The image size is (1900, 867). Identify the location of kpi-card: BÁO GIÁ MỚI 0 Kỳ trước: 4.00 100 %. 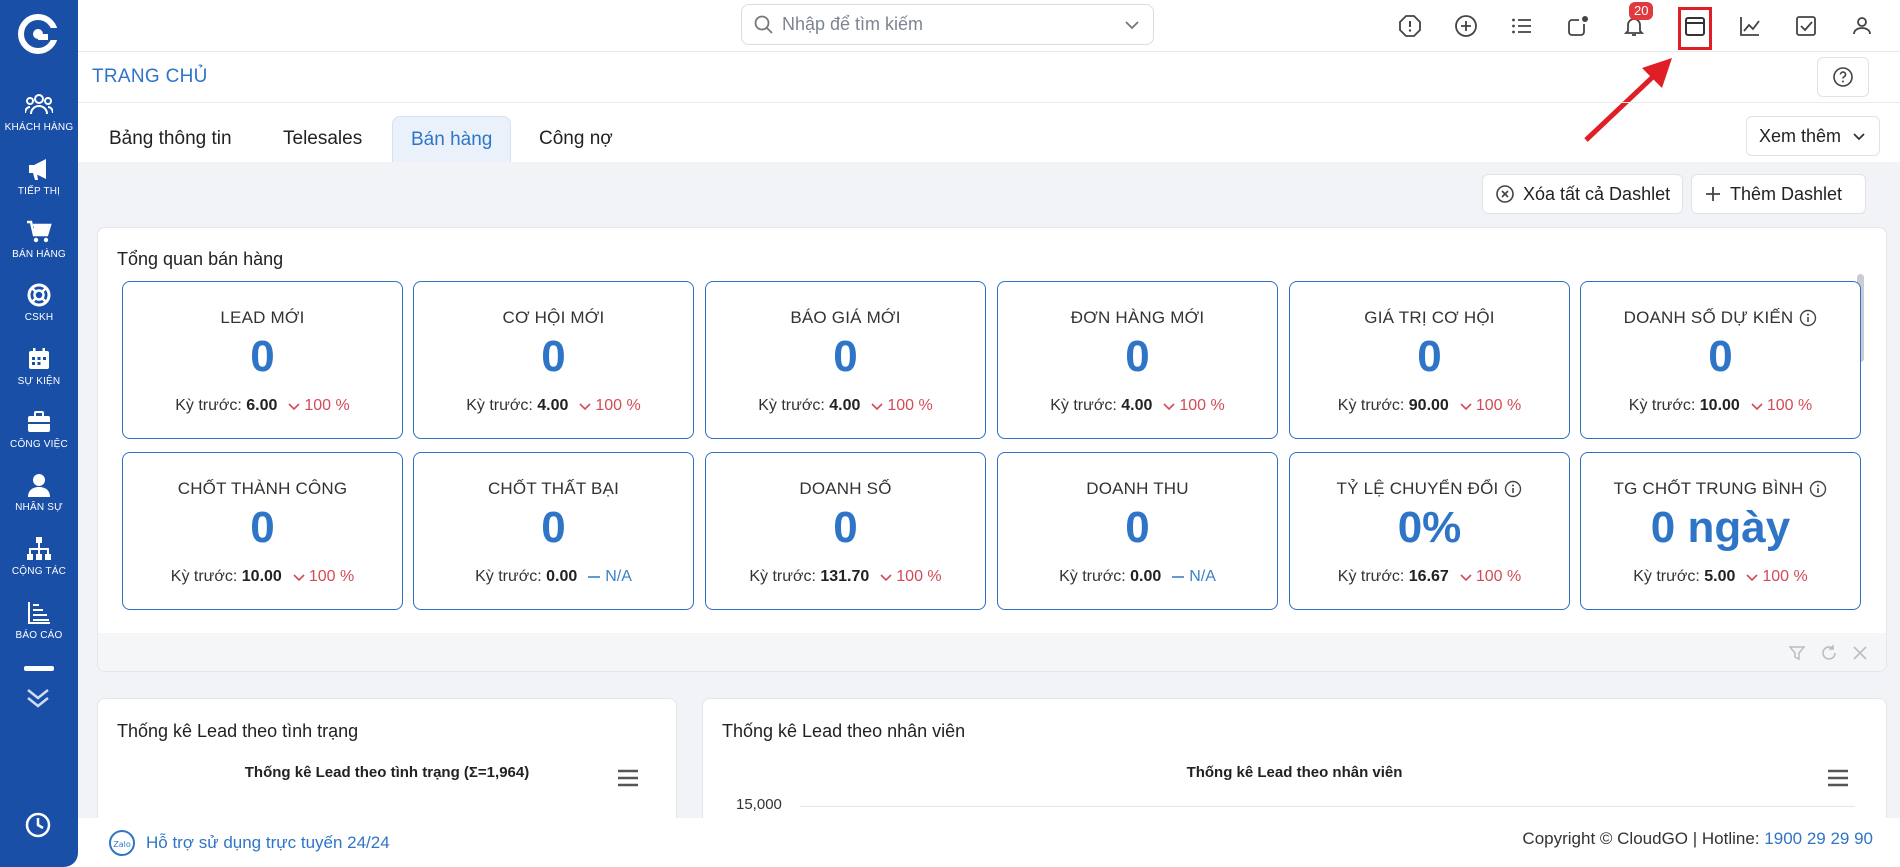
(845, 360).